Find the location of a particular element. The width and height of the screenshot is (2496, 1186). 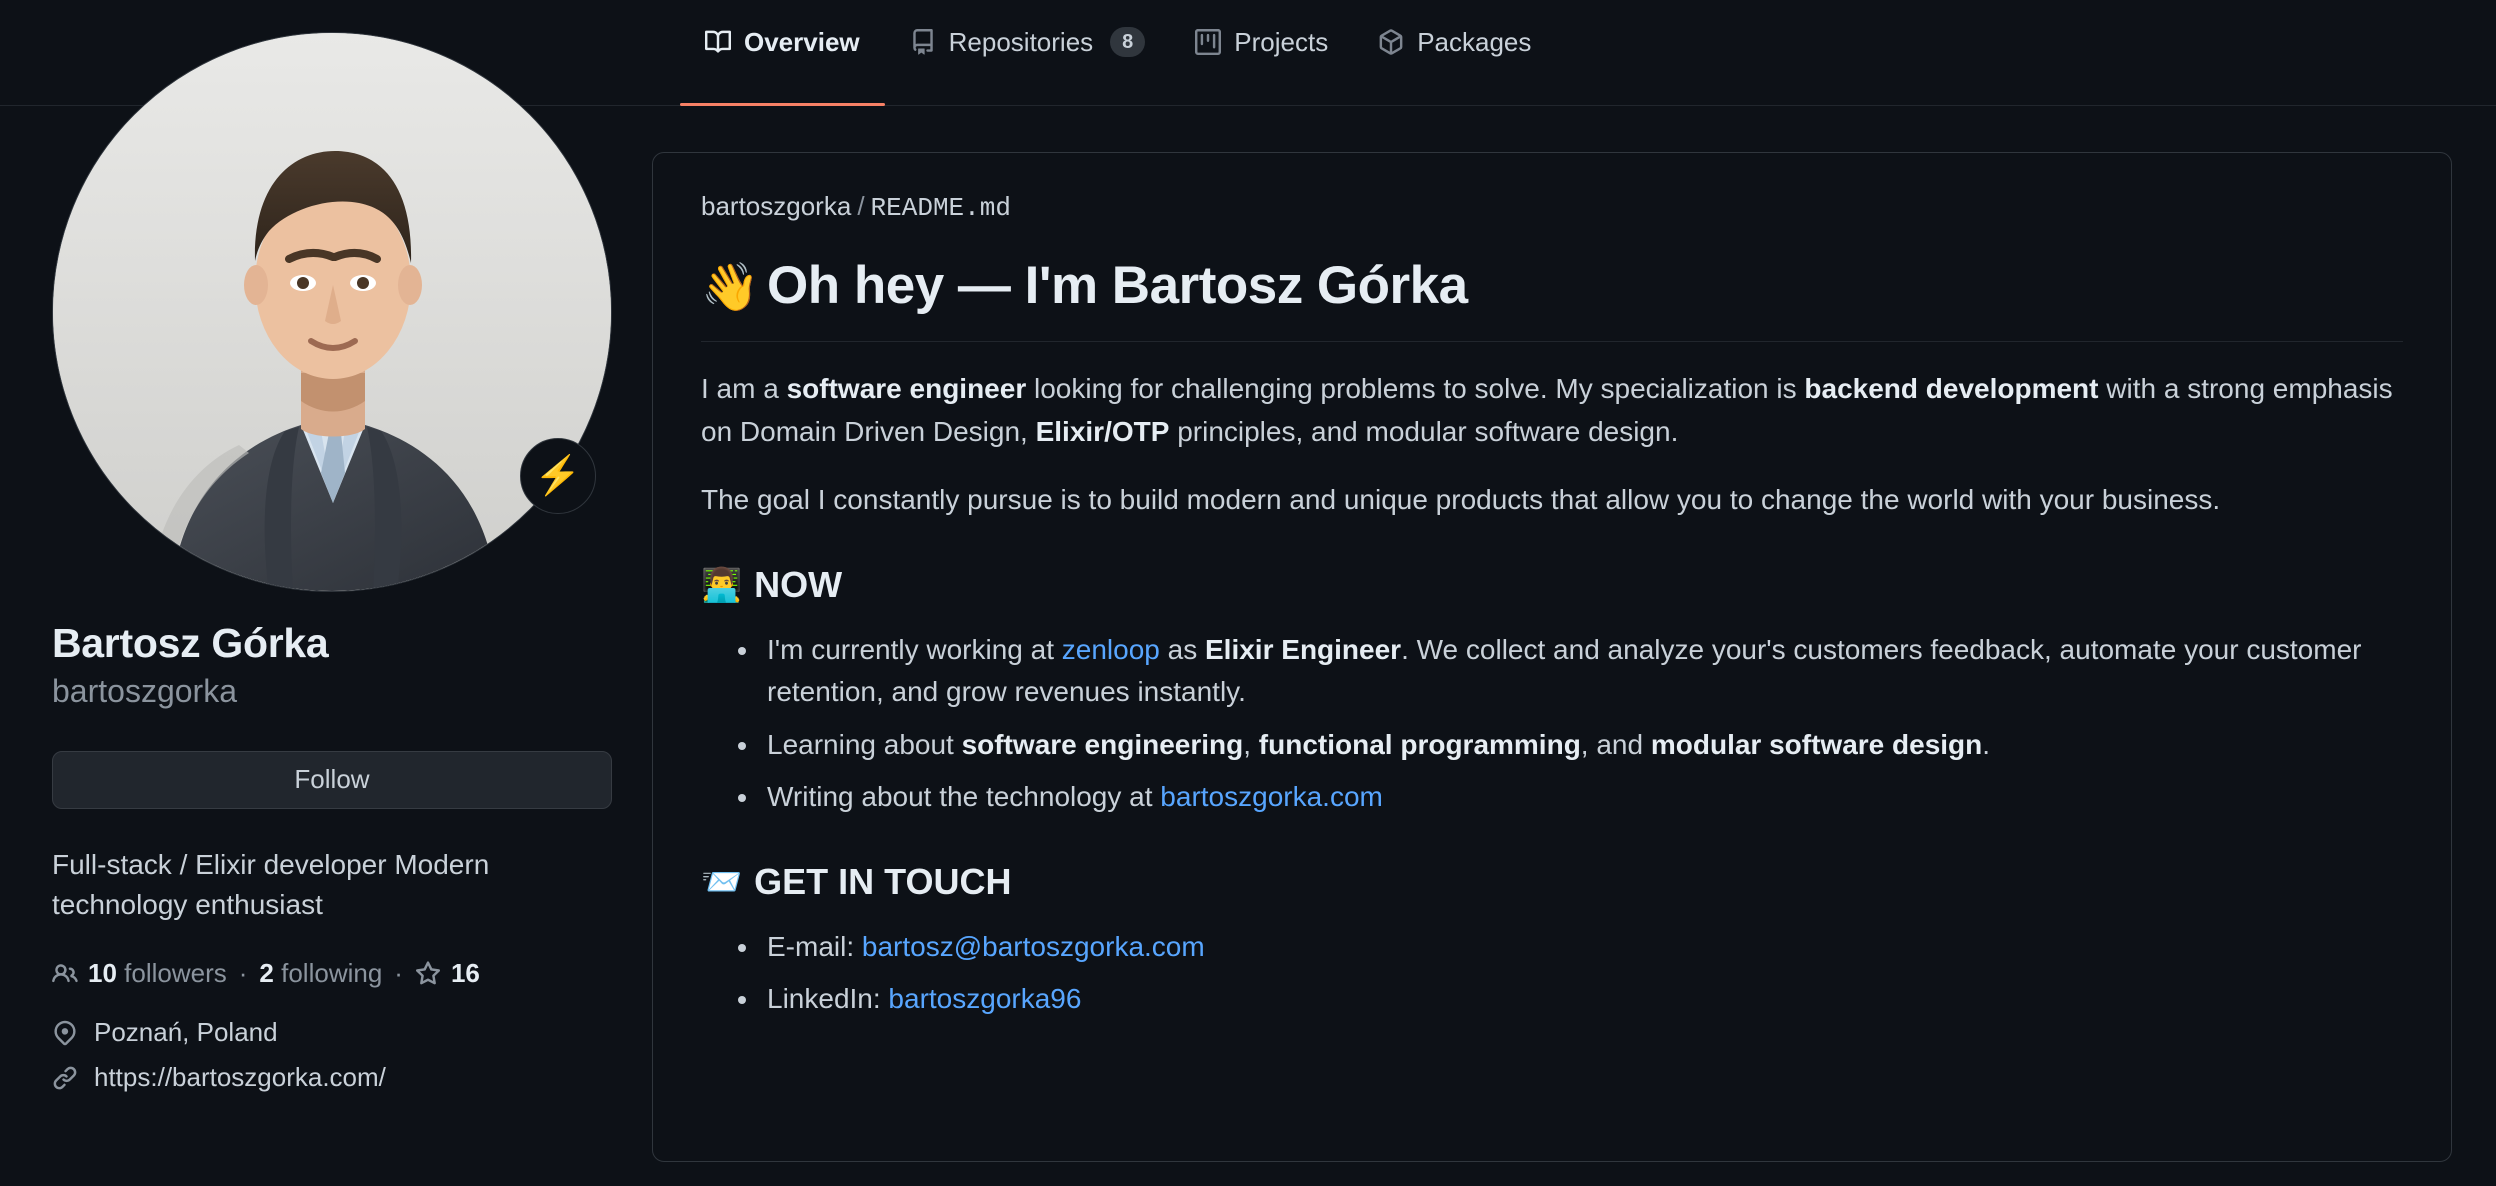

tab-overview: Overview is located at coordinates (782, 53).